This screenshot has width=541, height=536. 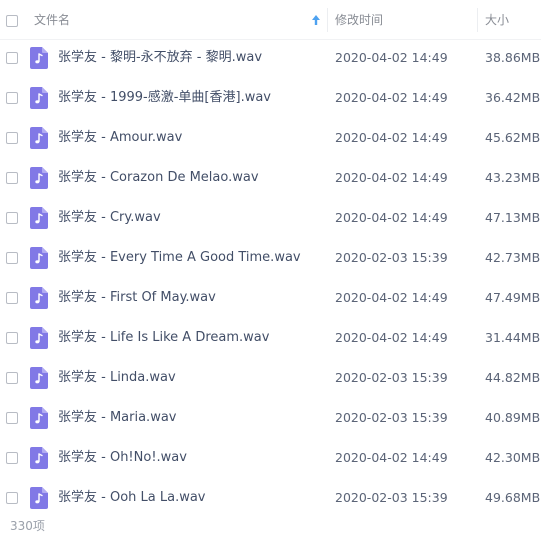 I want to click on file-size: 45.62MB, so click(x=513, y=137).